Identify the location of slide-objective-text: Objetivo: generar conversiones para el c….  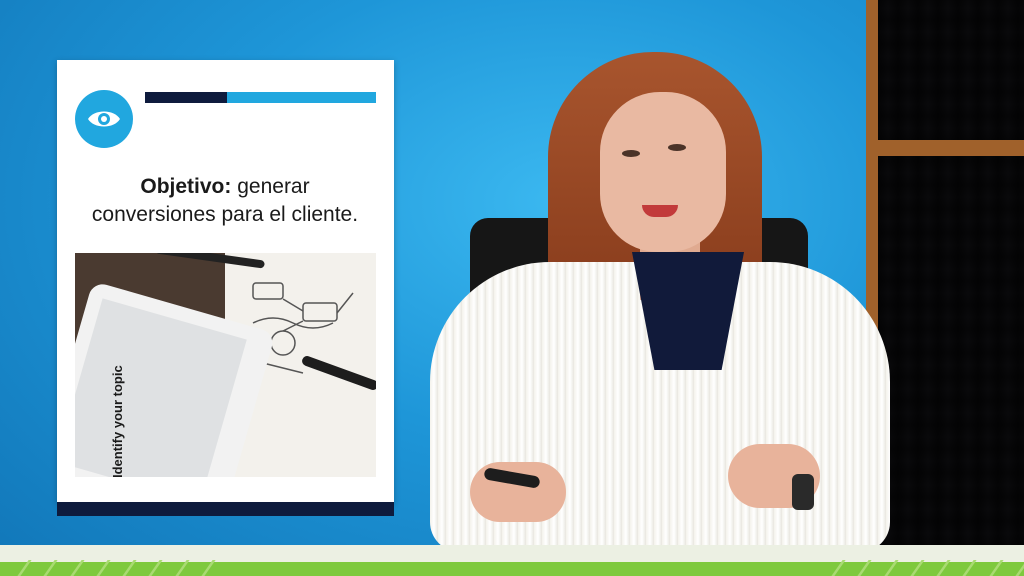
(225, 201).